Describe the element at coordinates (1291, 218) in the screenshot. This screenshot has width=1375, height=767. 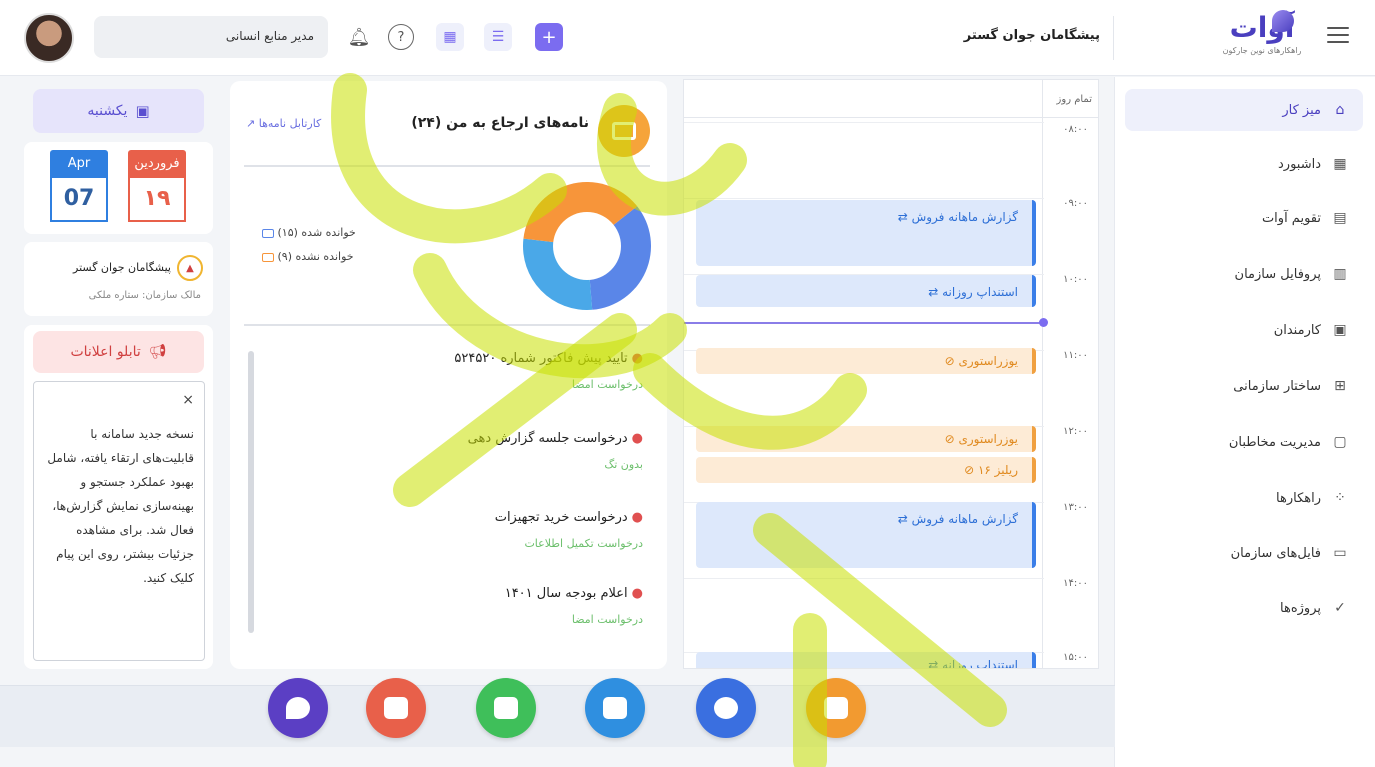
I see `sidebar-item-label: تقویم آوات` at that location.